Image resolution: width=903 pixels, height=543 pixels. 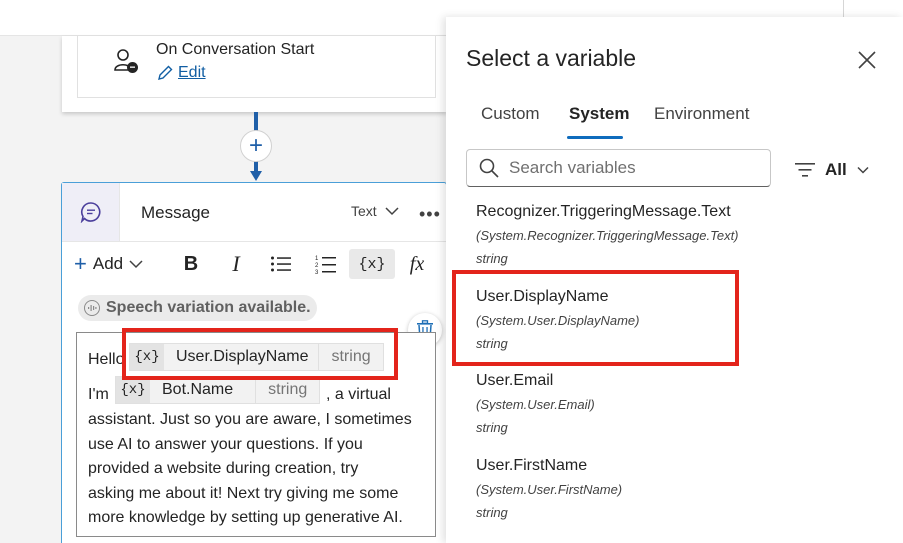 I want to click on formula-icon: fx, so click(x=417, y=263).